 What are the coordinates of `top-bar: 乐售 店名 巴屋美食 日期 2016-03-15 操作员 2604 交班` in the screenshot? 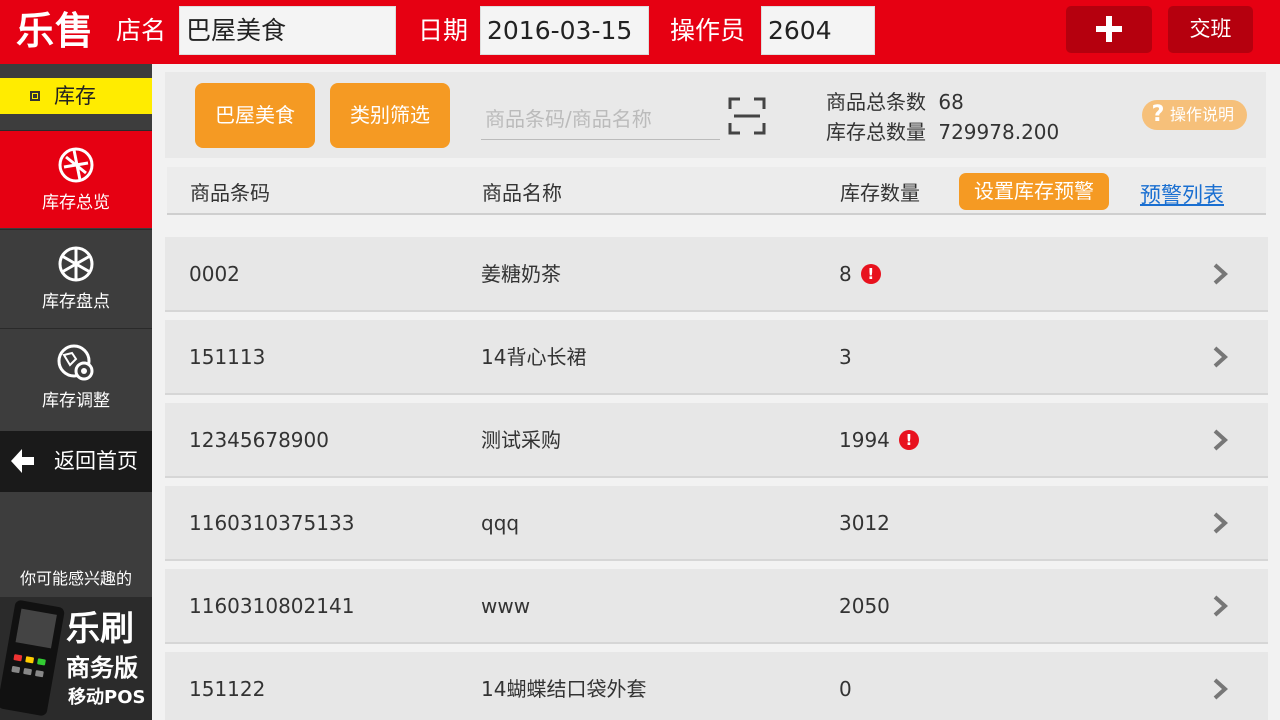 It's located at (640, 32).